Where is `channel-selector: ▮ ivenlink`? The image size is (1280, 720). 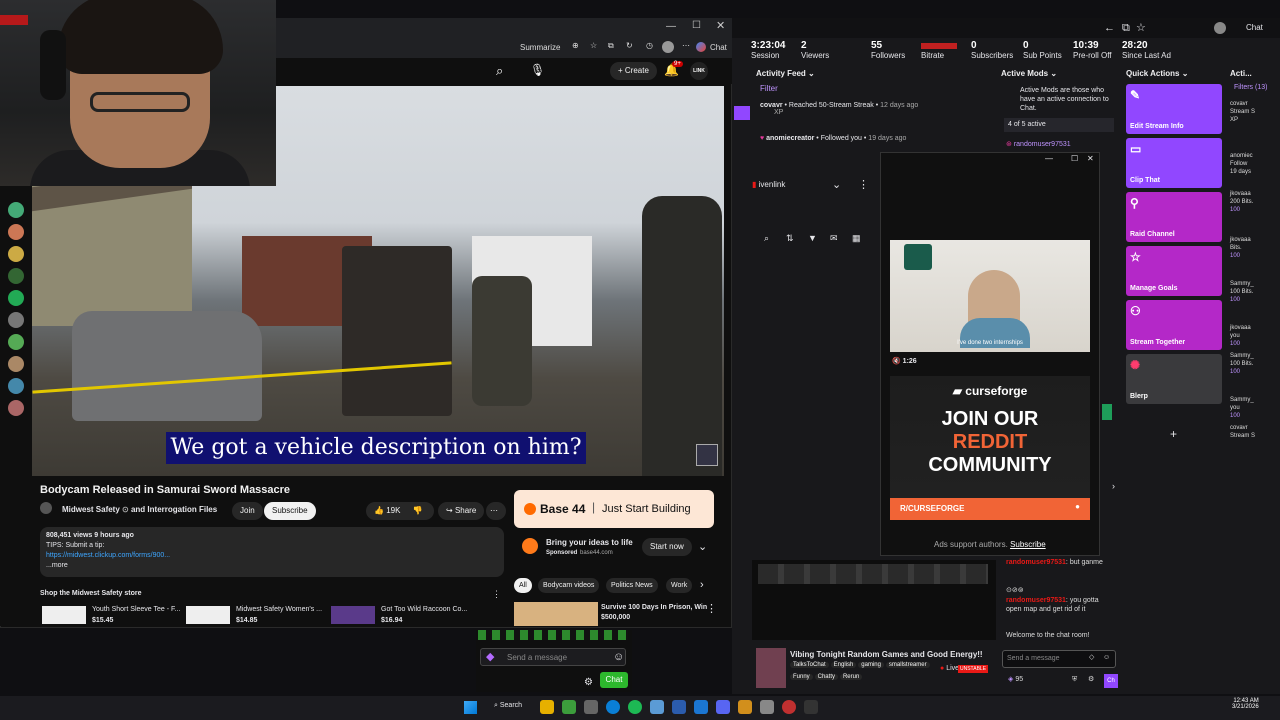
channel-selector: ▮ ivenlink is located at coordinates (768, 184).